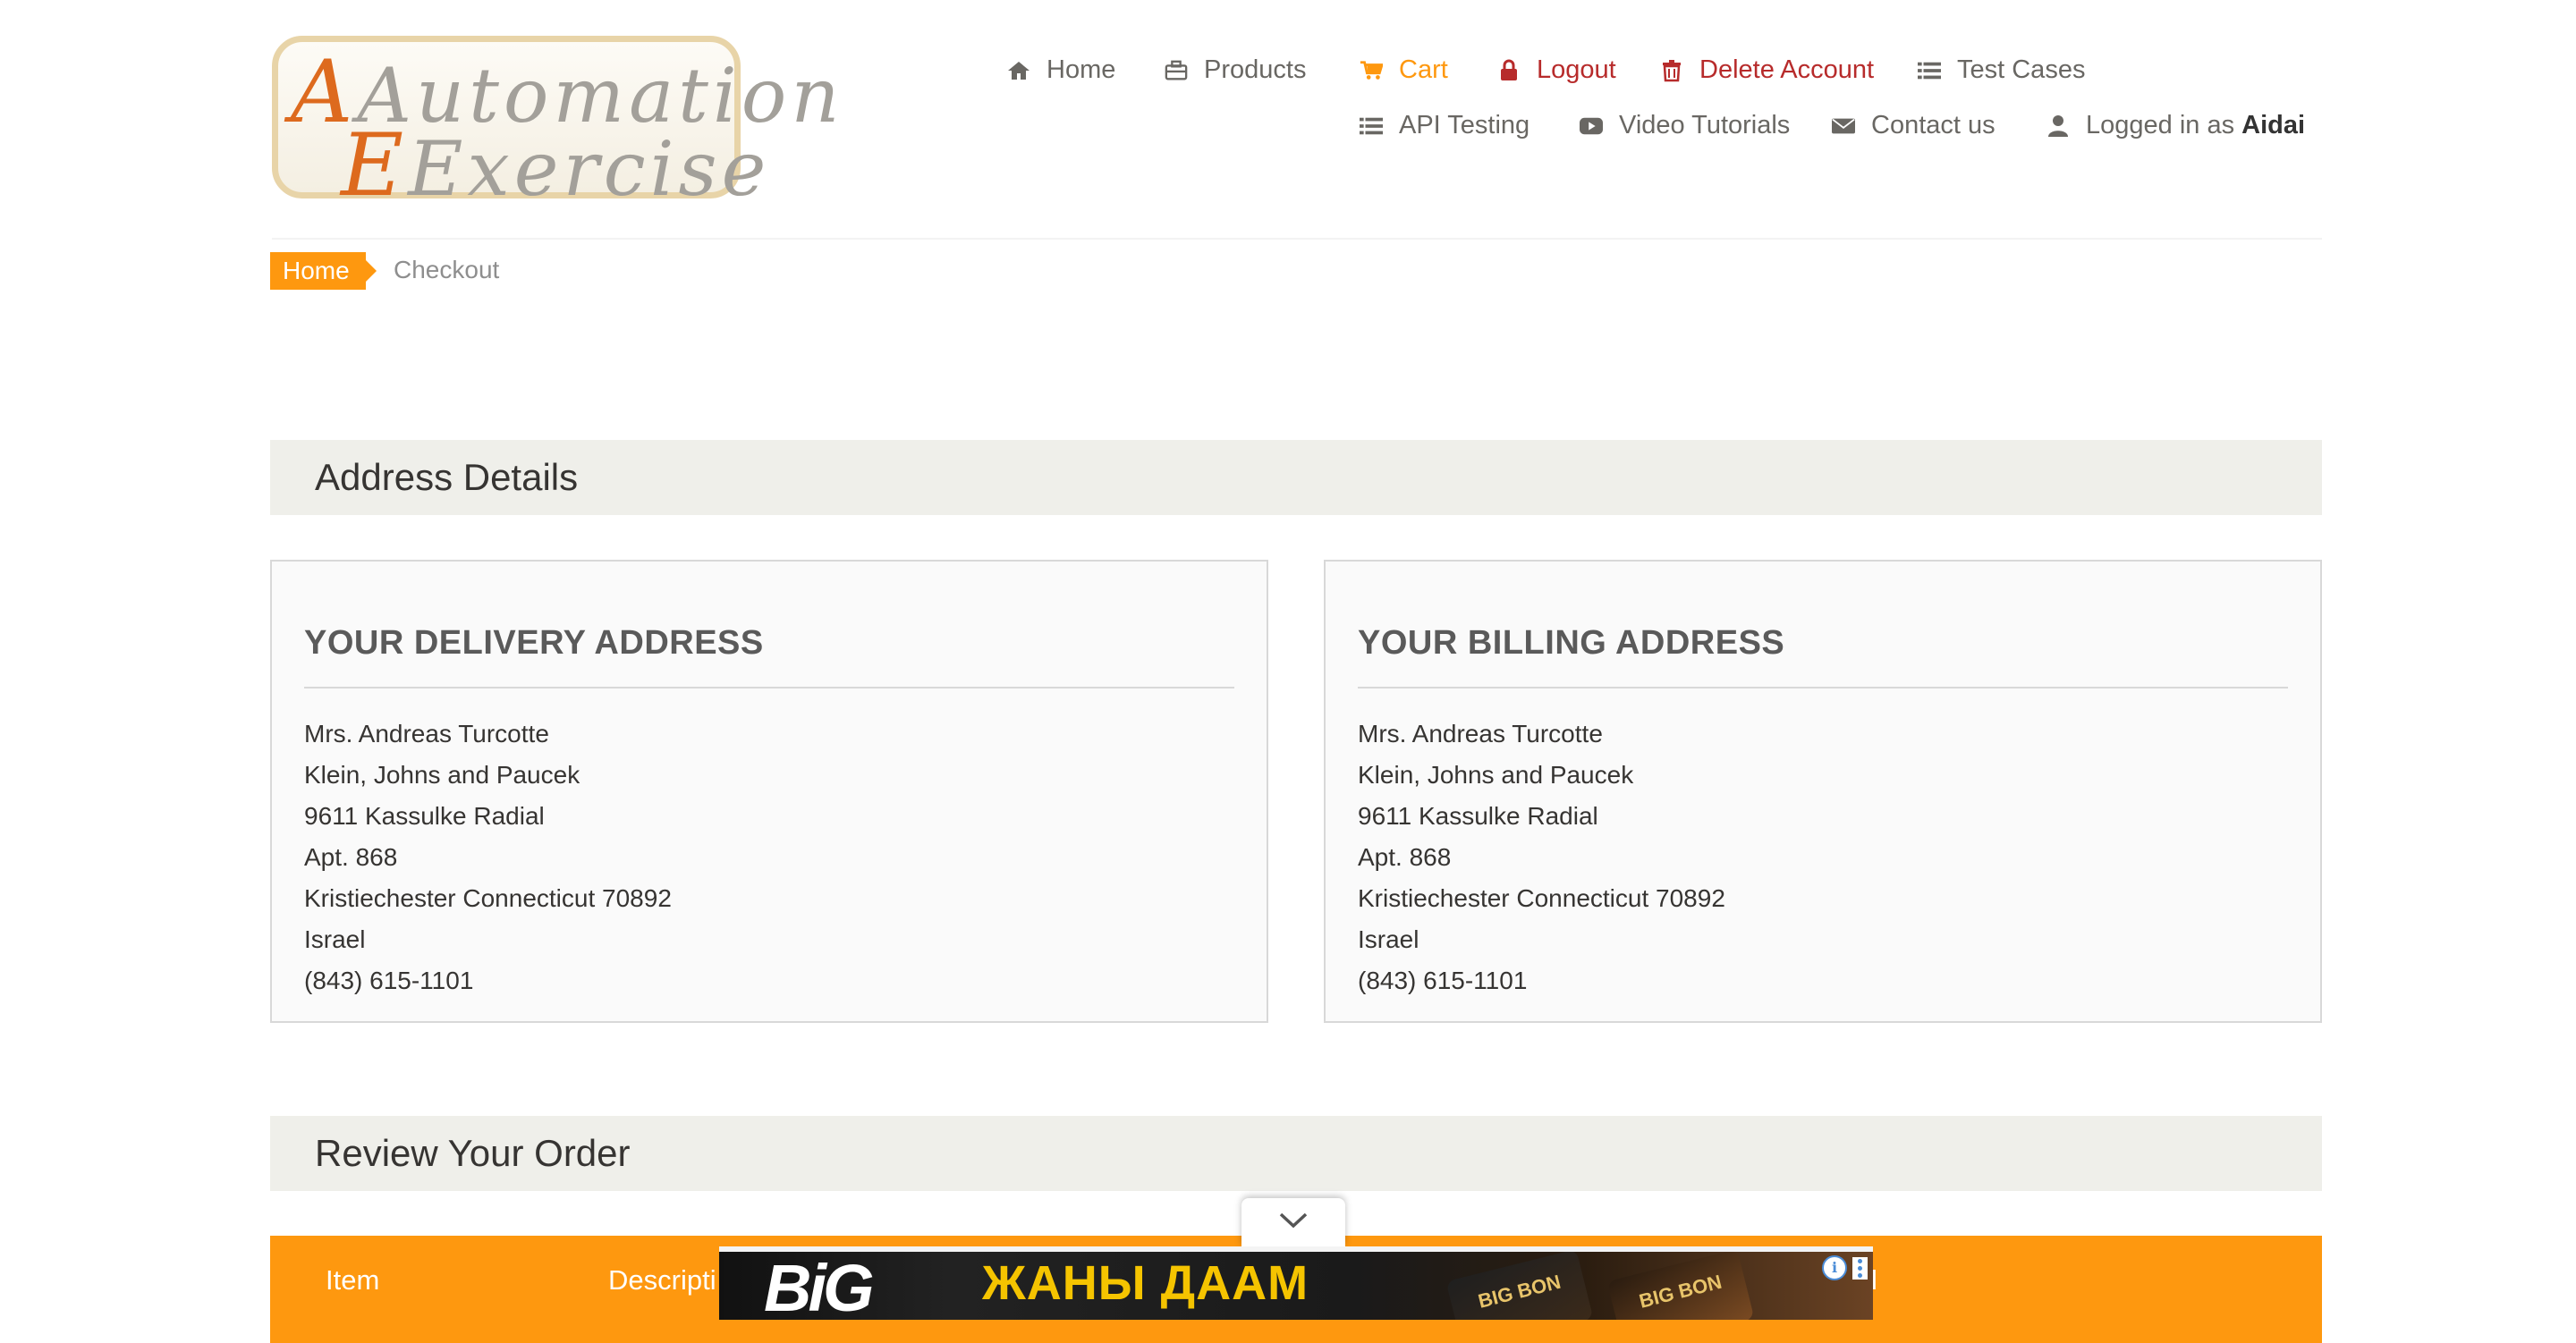 The image size is (2576, 1343). I want to click on home-icon, so click(1018, 70).